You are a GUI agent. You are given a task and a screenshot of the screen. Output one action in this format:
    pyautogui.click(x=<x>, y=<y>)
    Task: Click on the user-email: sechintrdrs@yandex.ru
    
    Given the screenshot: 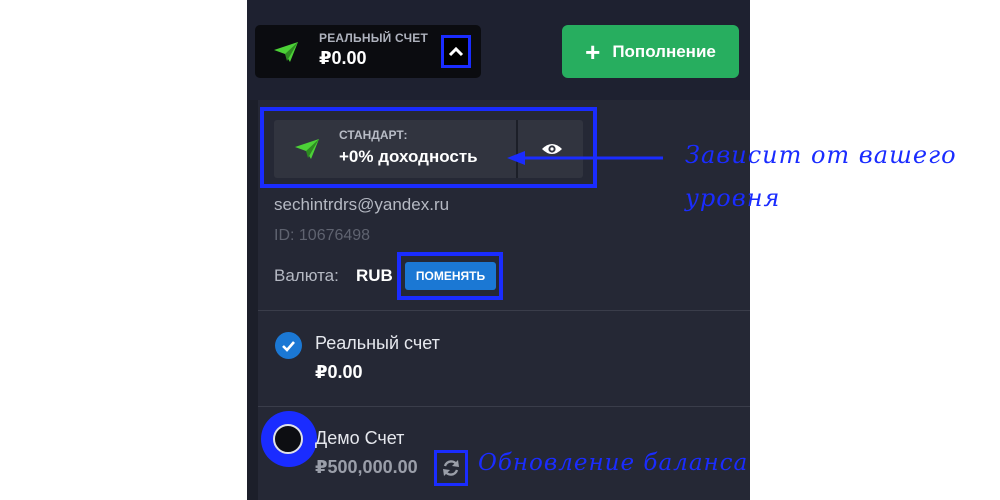 What is the action you would take?
    pyautogui.click(x=362, y=204)
    